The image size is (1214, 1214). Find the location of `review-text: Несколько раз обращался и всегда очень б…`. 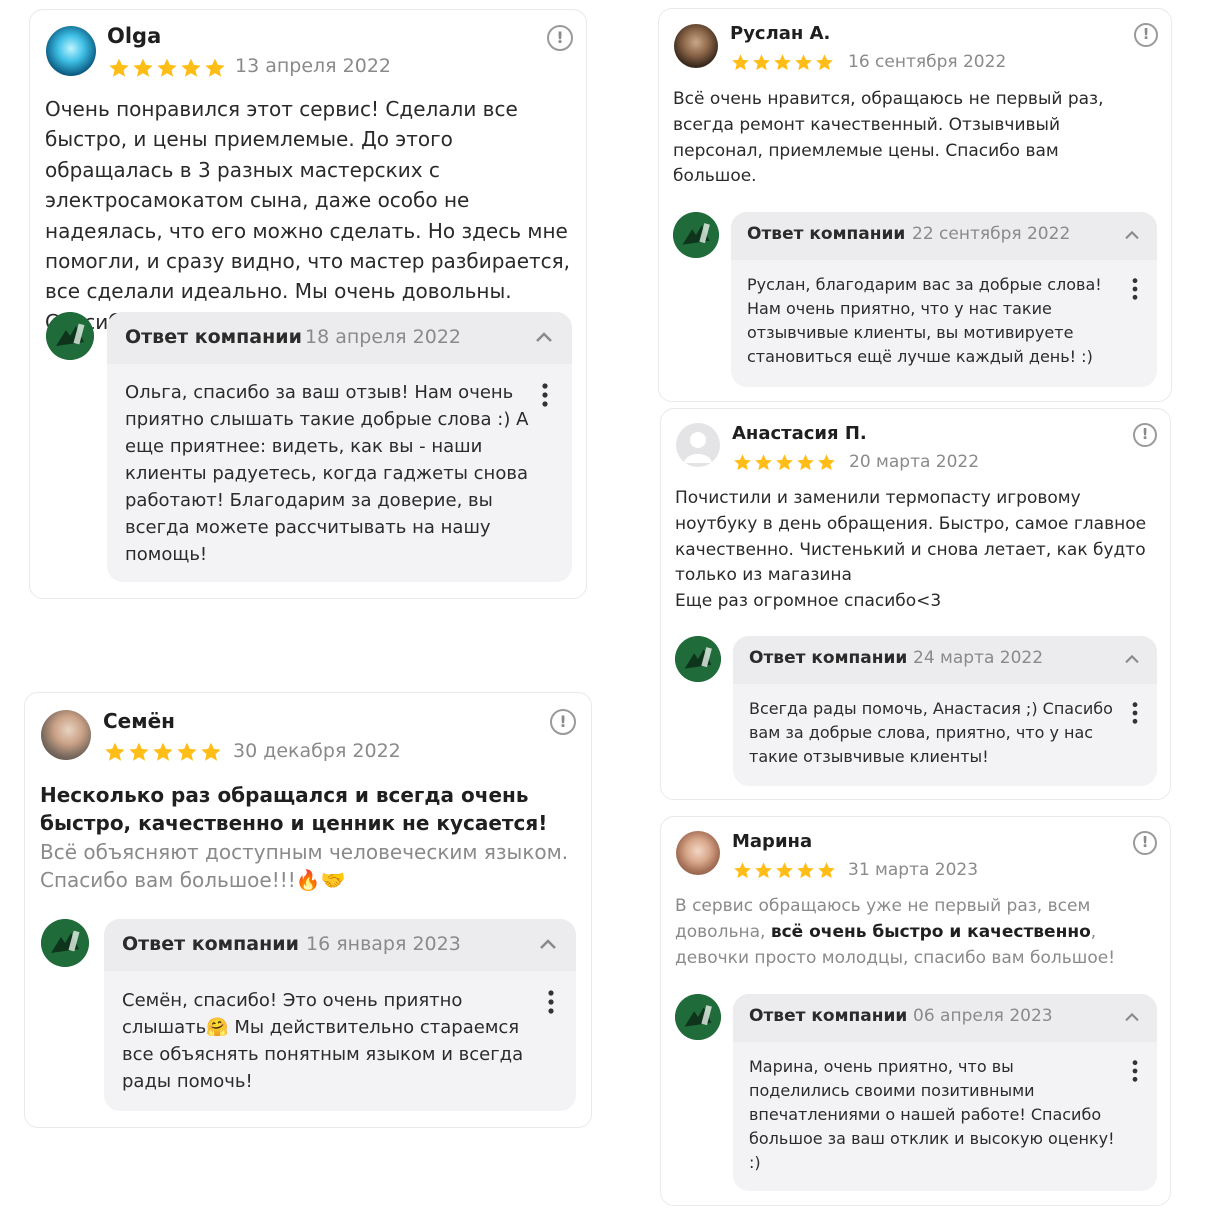

review-text: Несколько раз обращался и всегда очень б… is located at coordinates (310, 838).